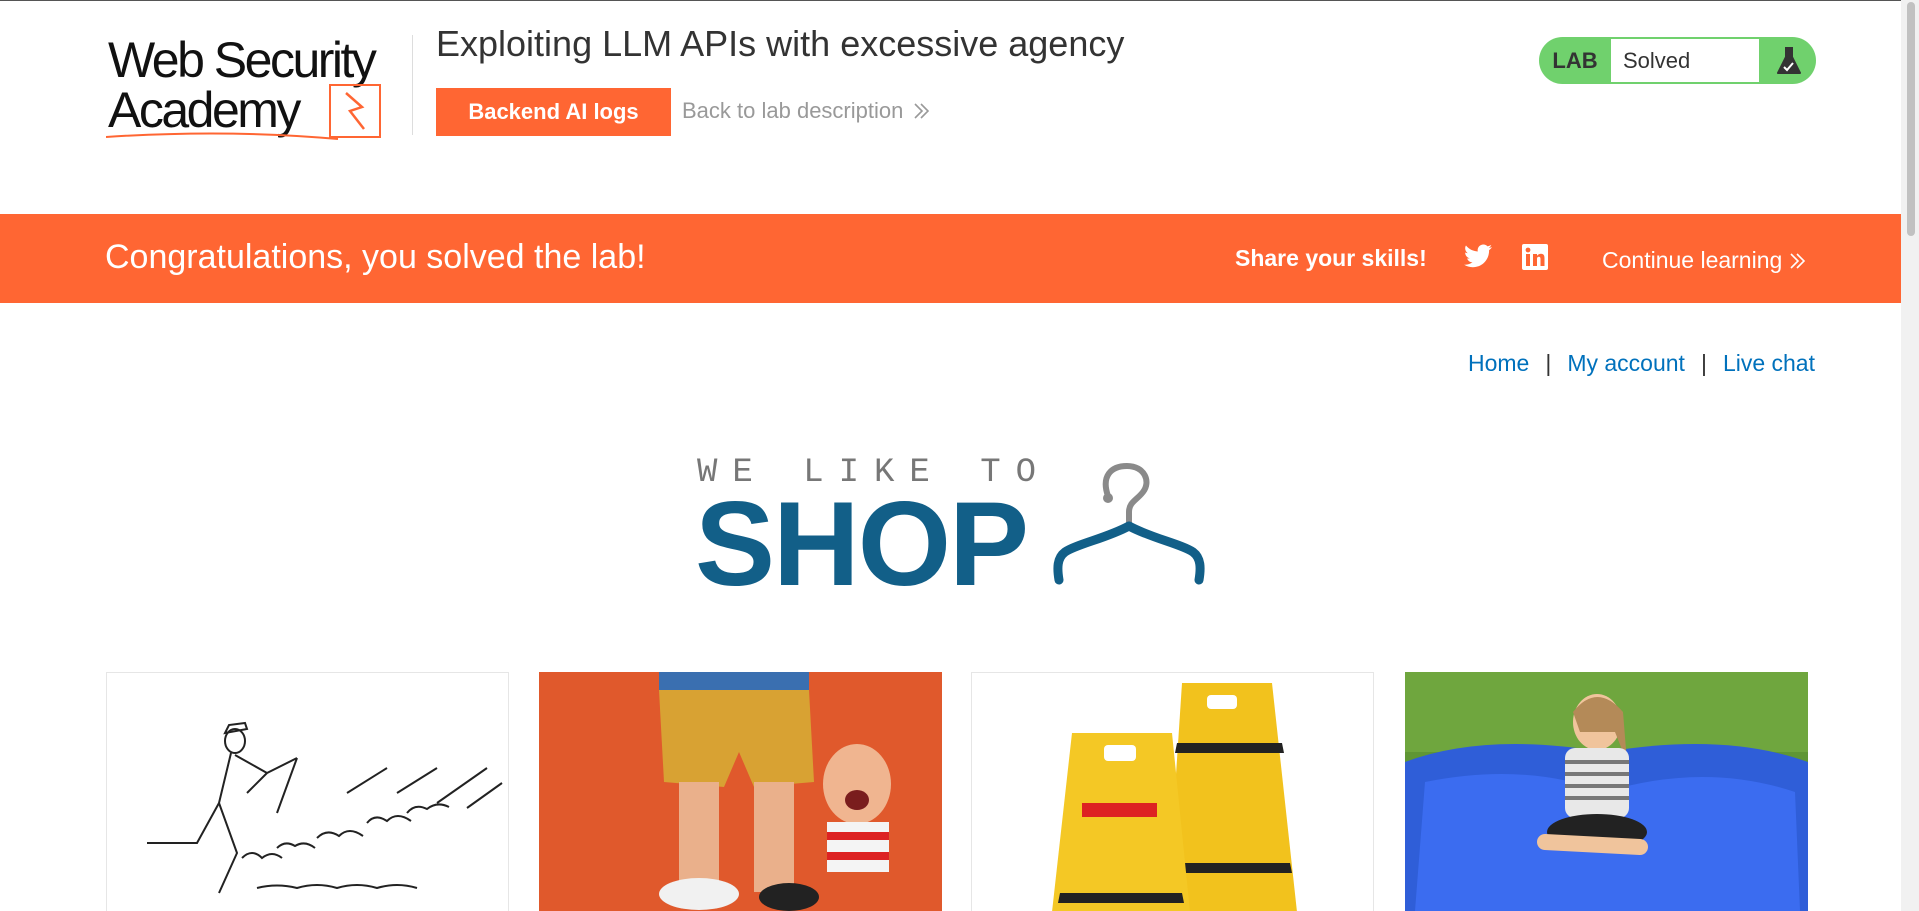 This screenshot has height=911, width=1919. What do you see at coordinates (1478, 258) in the screenshot?
I see `twitter-icon` at bounding box center [1478, 258].